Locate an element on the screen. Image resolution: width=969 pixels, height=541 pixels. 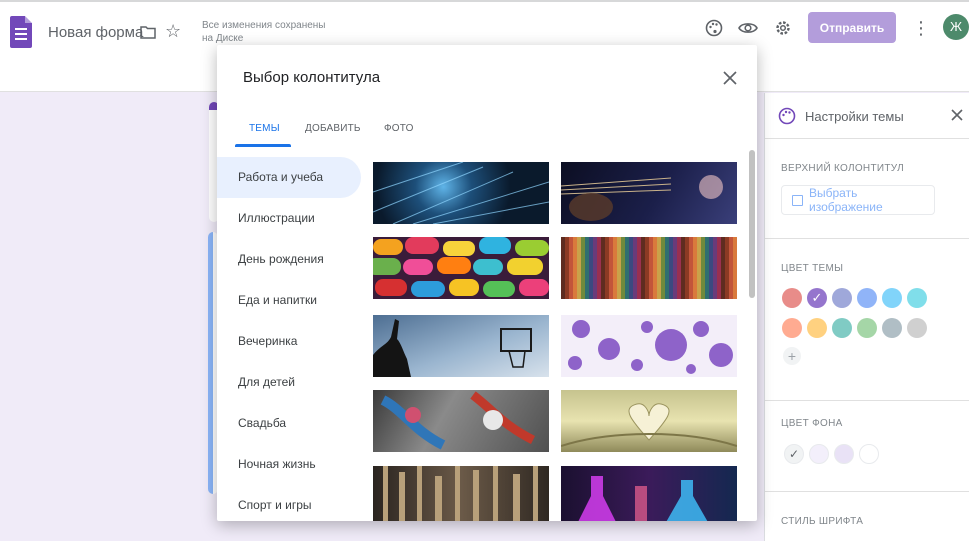
divider is located at coordinates (867, 491).